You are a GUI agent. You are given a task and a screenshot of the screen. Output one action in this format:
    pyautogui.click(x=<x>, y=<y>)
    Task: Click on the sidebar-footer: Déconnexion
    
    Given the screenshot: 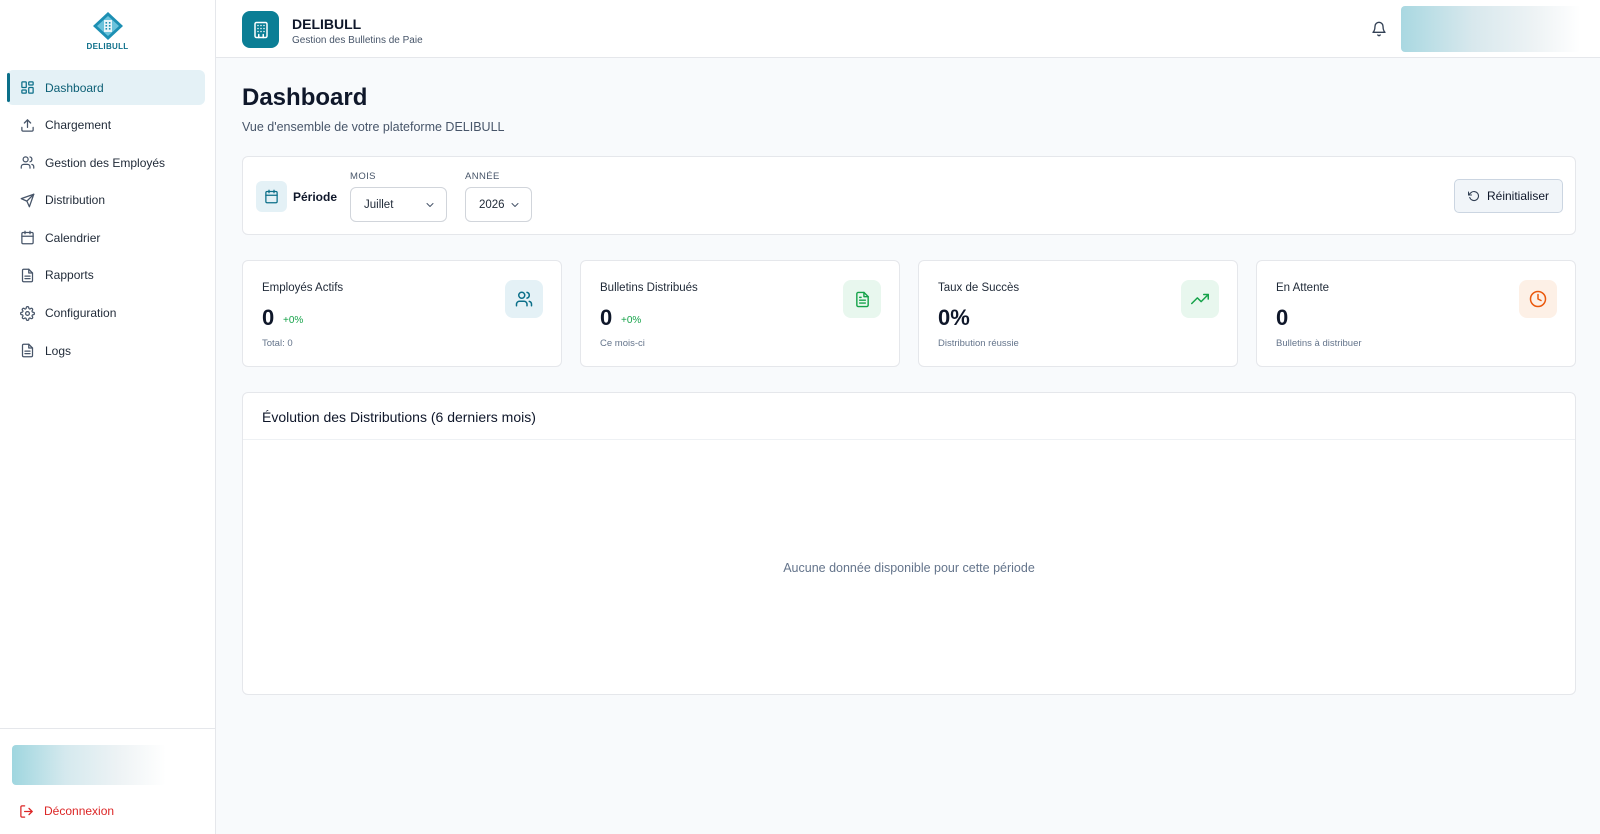 What is the action you would take?
    pyautogui.click(x=107, y=781)
    